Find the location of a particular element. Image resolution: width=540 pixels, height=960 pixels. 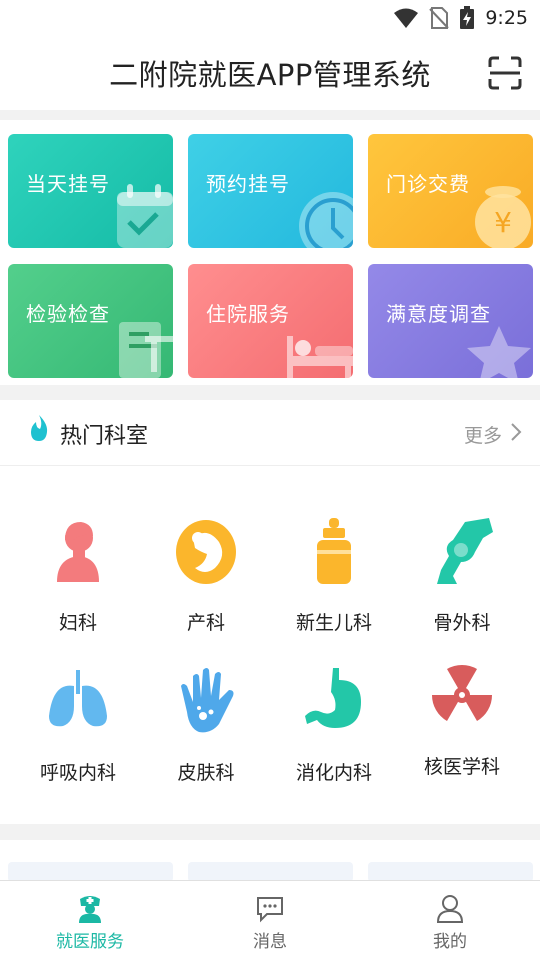

bottom-tab-bar: 就医服务 消息 我的 is located at coordinates (270, 920).